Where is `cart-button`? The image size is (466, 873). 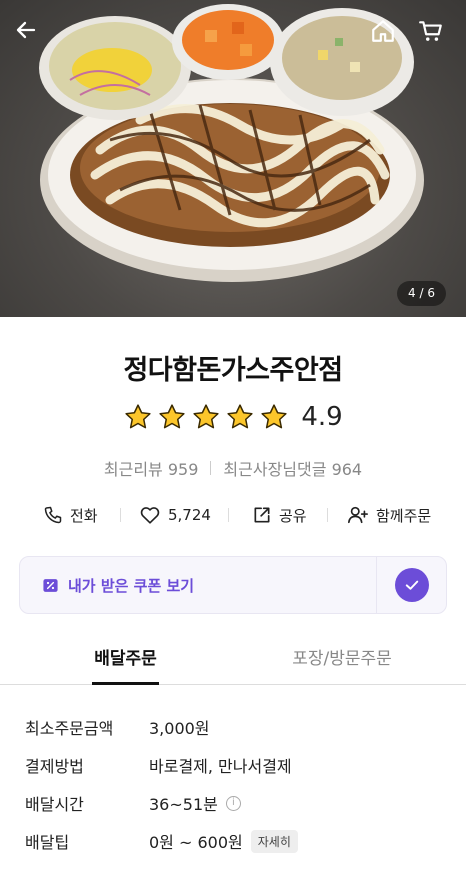
cart-button is located at coordinates (435, 35).